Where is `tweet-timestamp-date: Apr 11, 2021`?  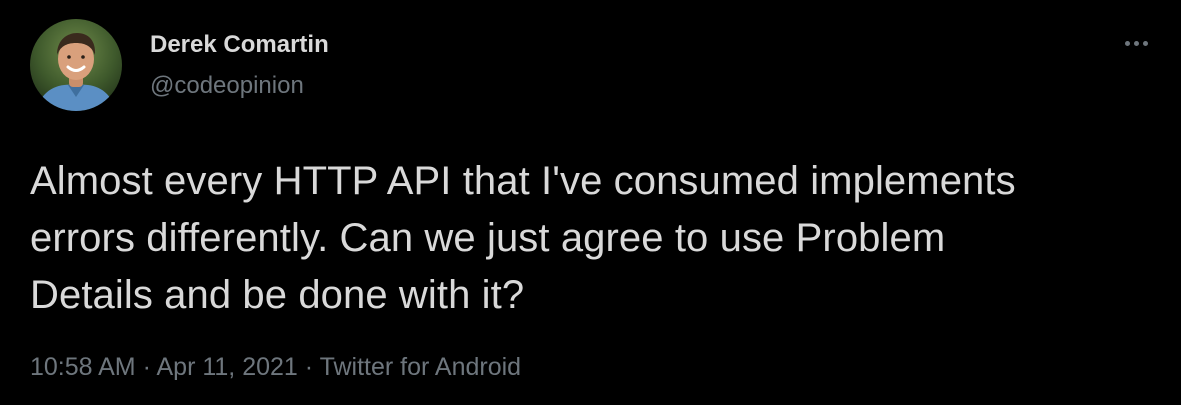
tweet-timestamp-date: Apr 11, 2021 is located at coordinates (227, 367).